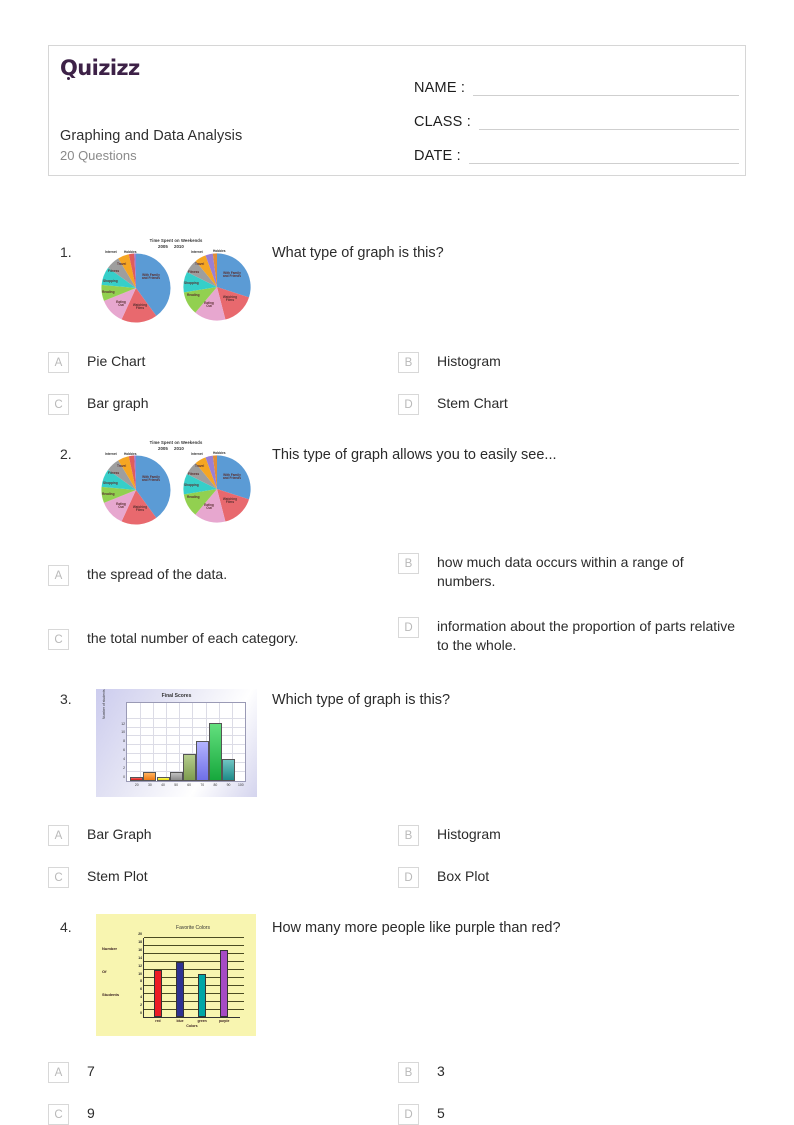  I want to click on pie-2010-svg, so click(217, 287).